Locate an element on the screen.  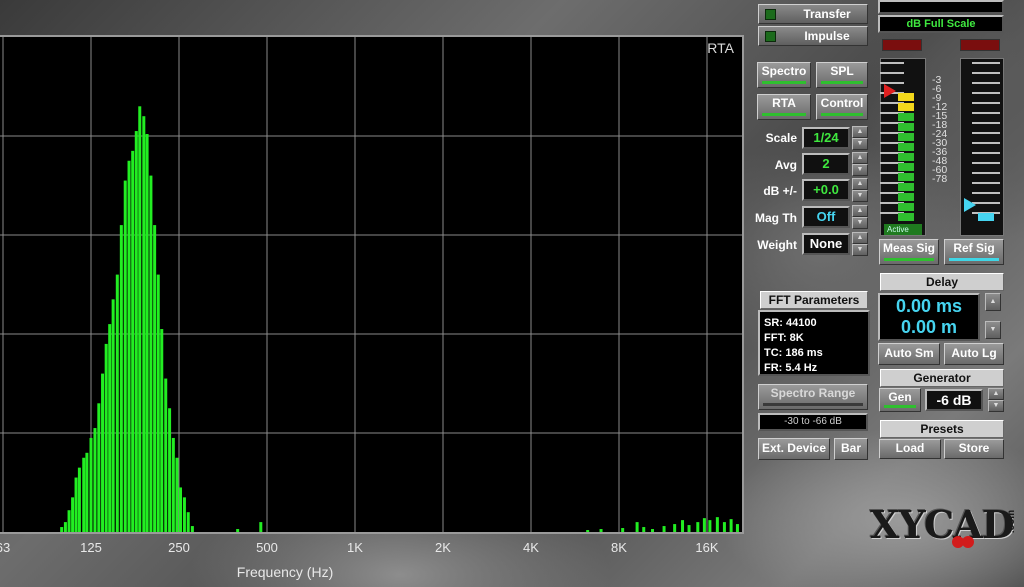
ref-sig-button: Ref Sig is located at coordinates (974, 252).